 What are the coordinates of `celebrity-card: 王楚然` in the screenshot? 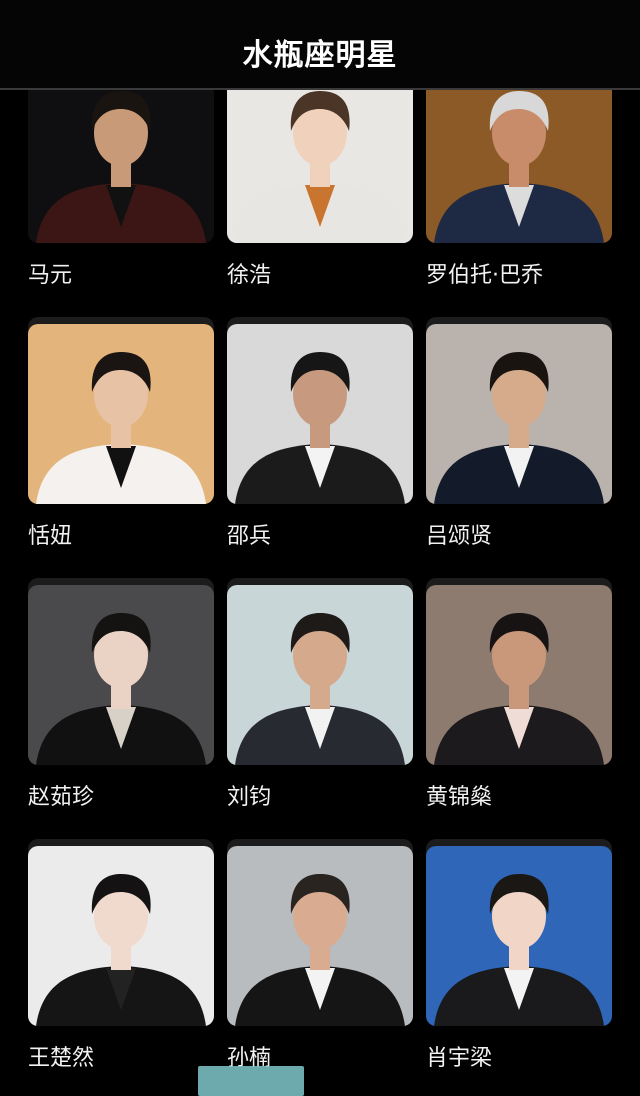 It's located at (122, 958).